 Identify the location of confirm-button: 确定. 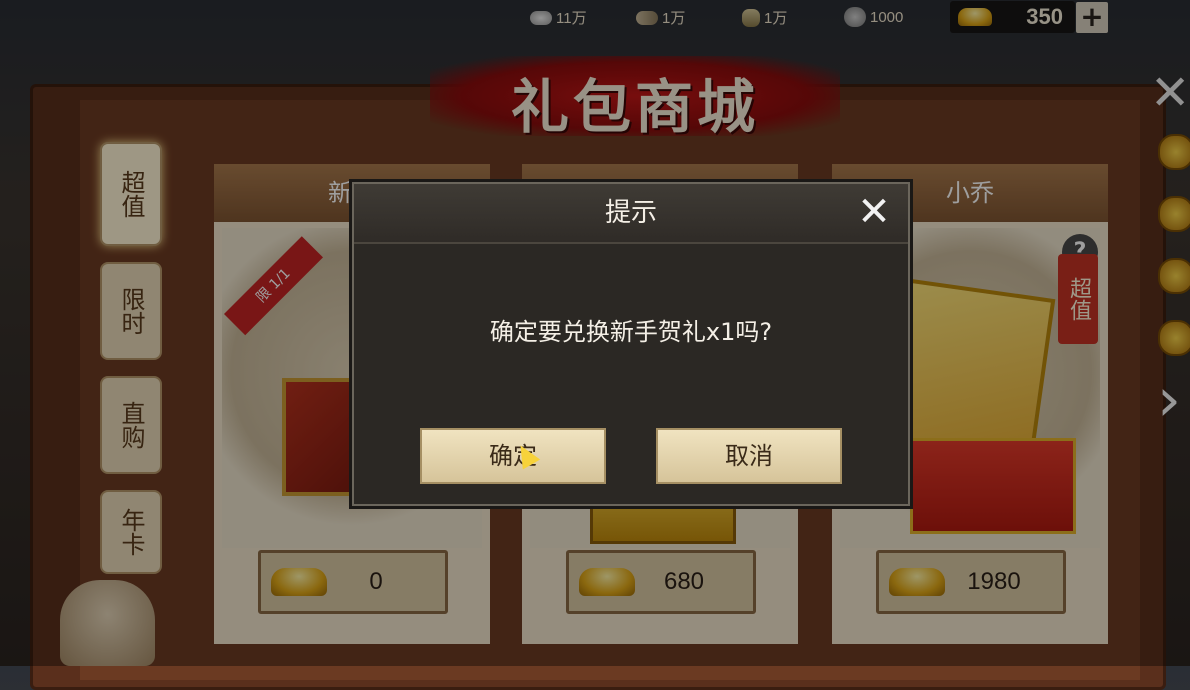
(513, 456).